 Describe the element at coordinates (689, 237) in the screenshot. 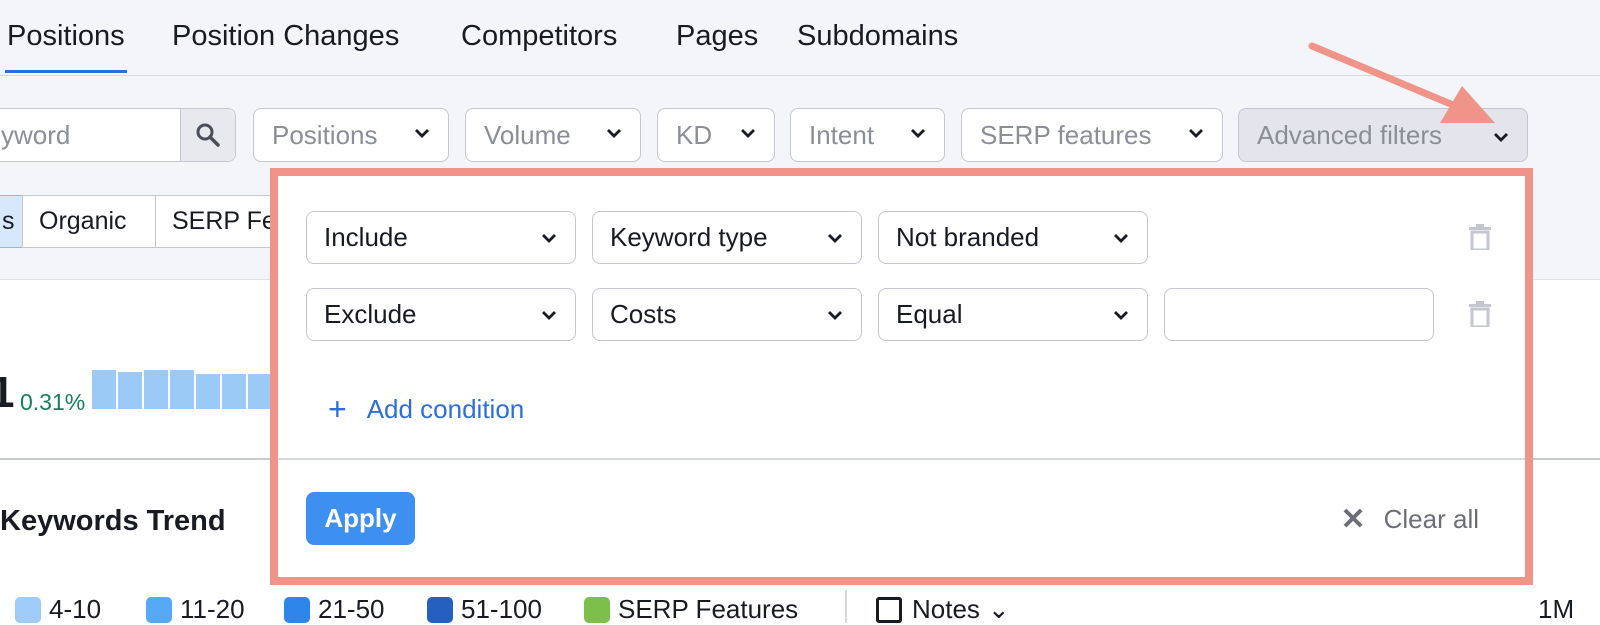

I see `select-value: Keyword type` at that location.